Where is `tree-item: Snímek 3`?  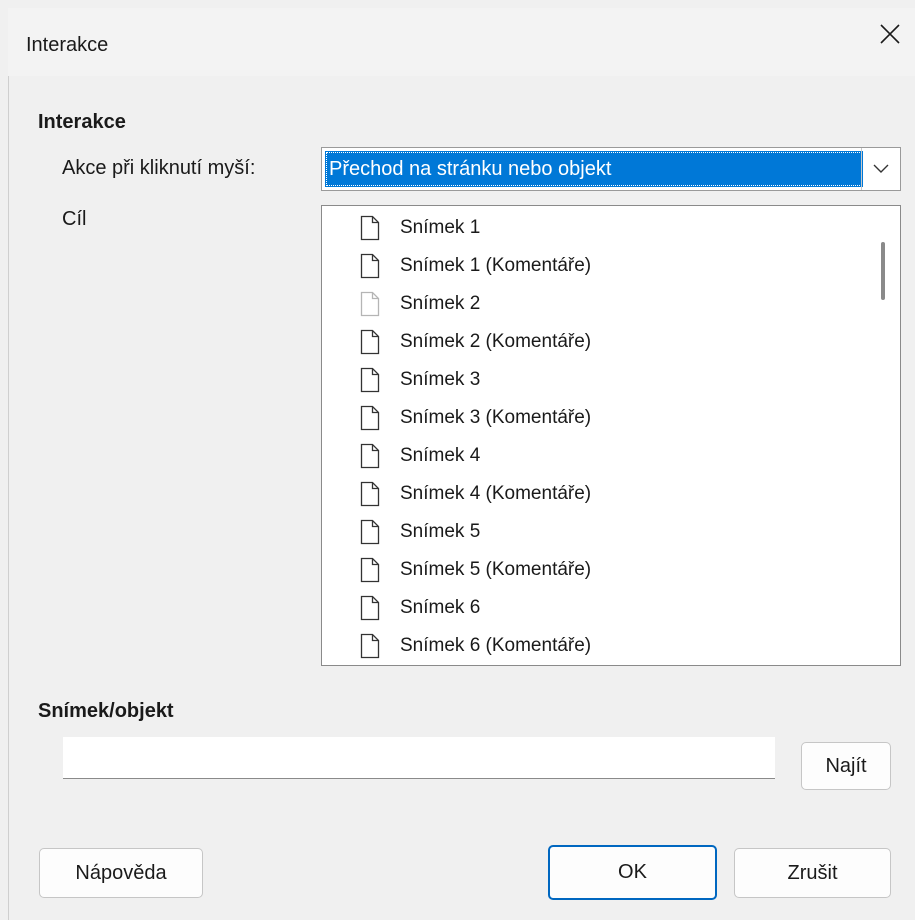 tree-item: Snímek 3 is located at coordinates (420, 380).